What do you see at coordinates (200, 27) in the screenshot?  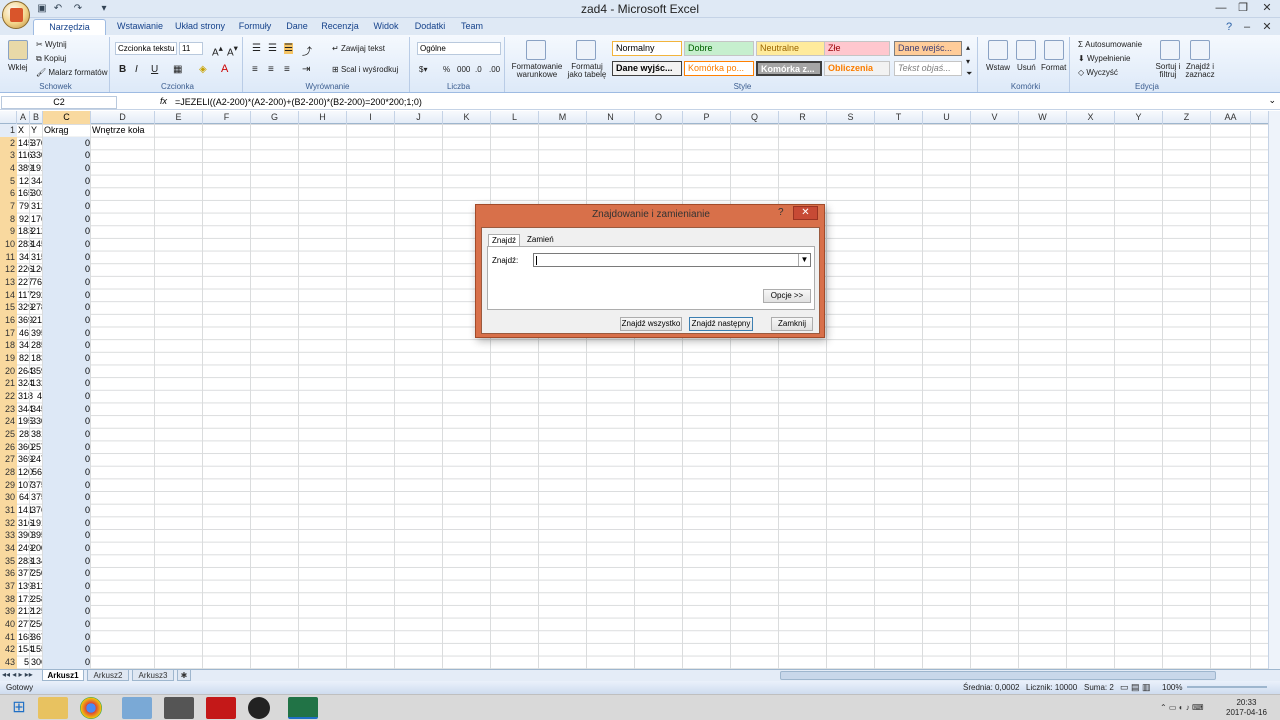 I see `tab-page-layout: Układ strony` at bounding box center [200, 27].